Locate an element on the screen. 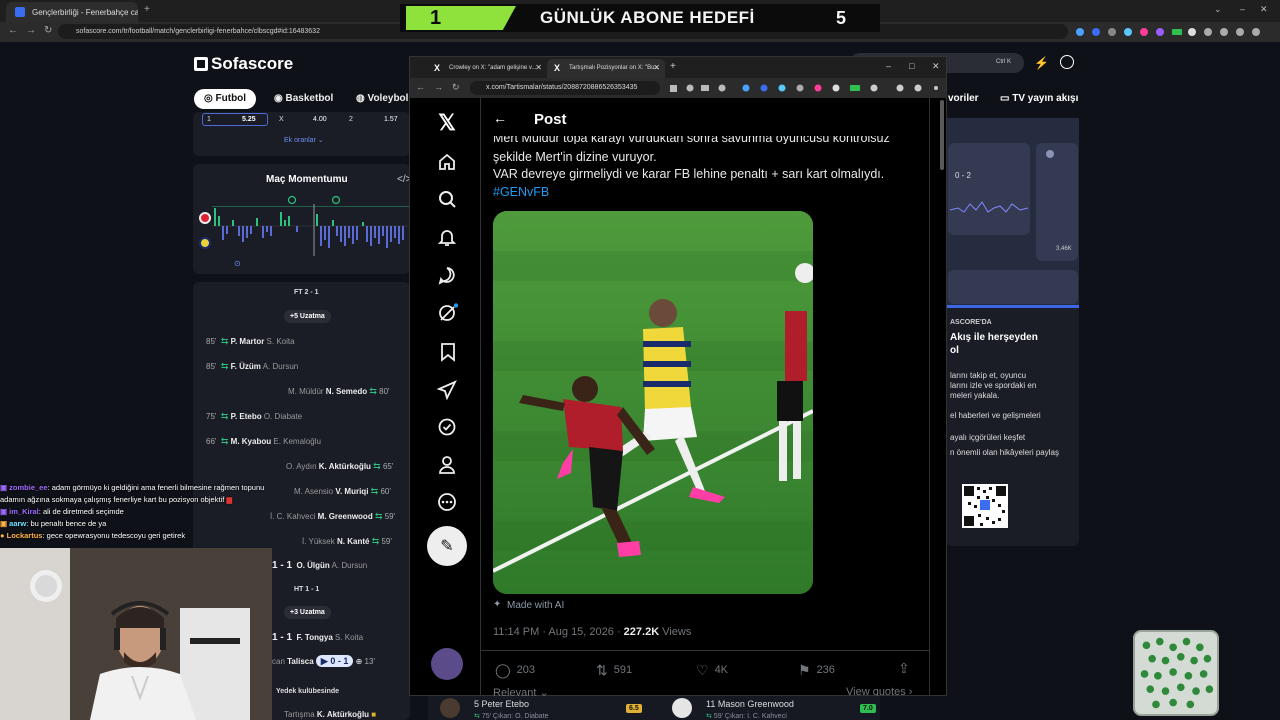 This screenshot has width=1280, height=720. bookmarks-icon is located at coordinates (448, 352).